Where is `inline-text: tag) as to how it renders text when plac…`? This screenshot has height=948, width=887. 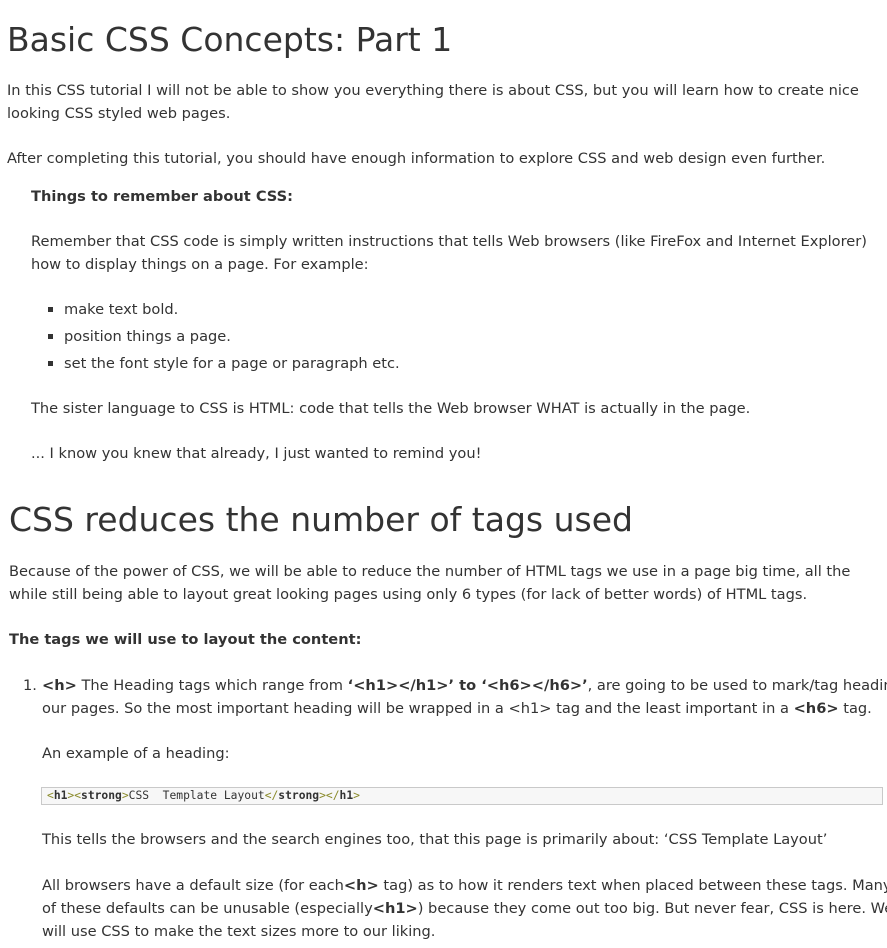
inline-text: tag) as to how it renders text when plac… is located at coordinates (632, 885).